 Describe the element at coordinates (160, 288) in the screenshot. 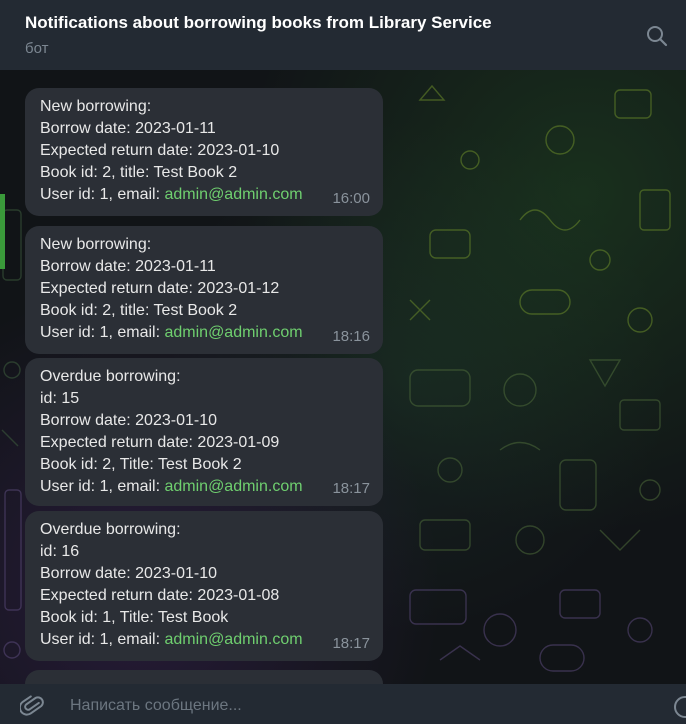

I see `message-line: Expected return date: 2023-01-12` at that location.